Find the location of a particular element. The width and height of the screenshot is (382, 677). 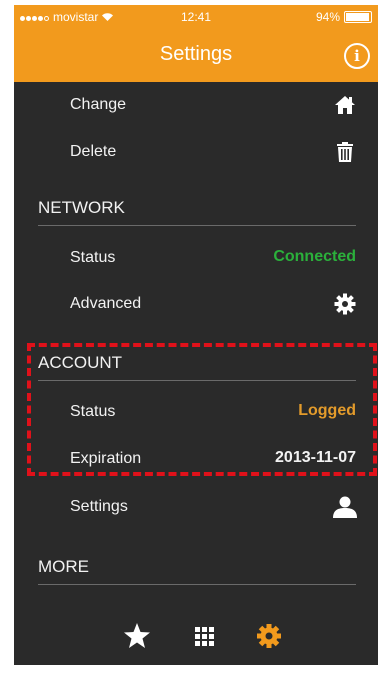

battery-icon is located at coordinates (358, 17).